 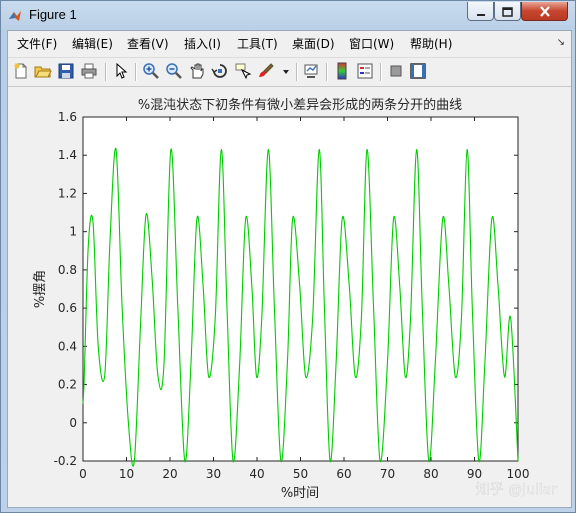 What do you see at coordinates (474, 474) in the screenshot?
I see `x-tick-label: 90` at bounding box center [474, 474].